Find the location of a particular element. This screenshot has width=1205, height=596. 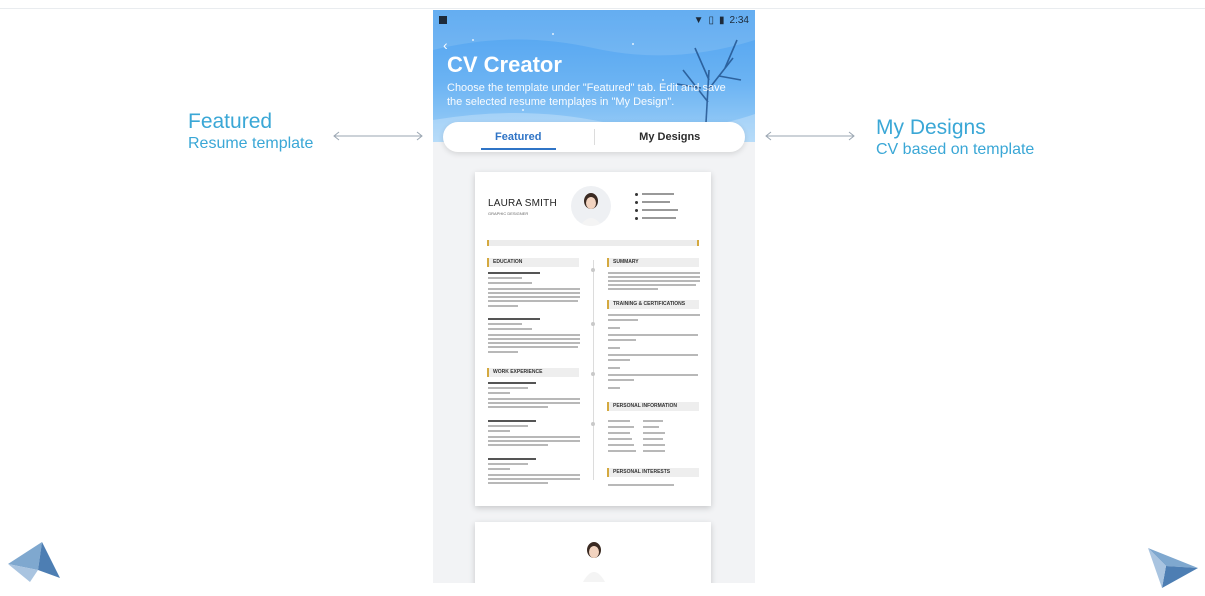

origami-right-decoration-icon is located at coordinates (1173, 568).